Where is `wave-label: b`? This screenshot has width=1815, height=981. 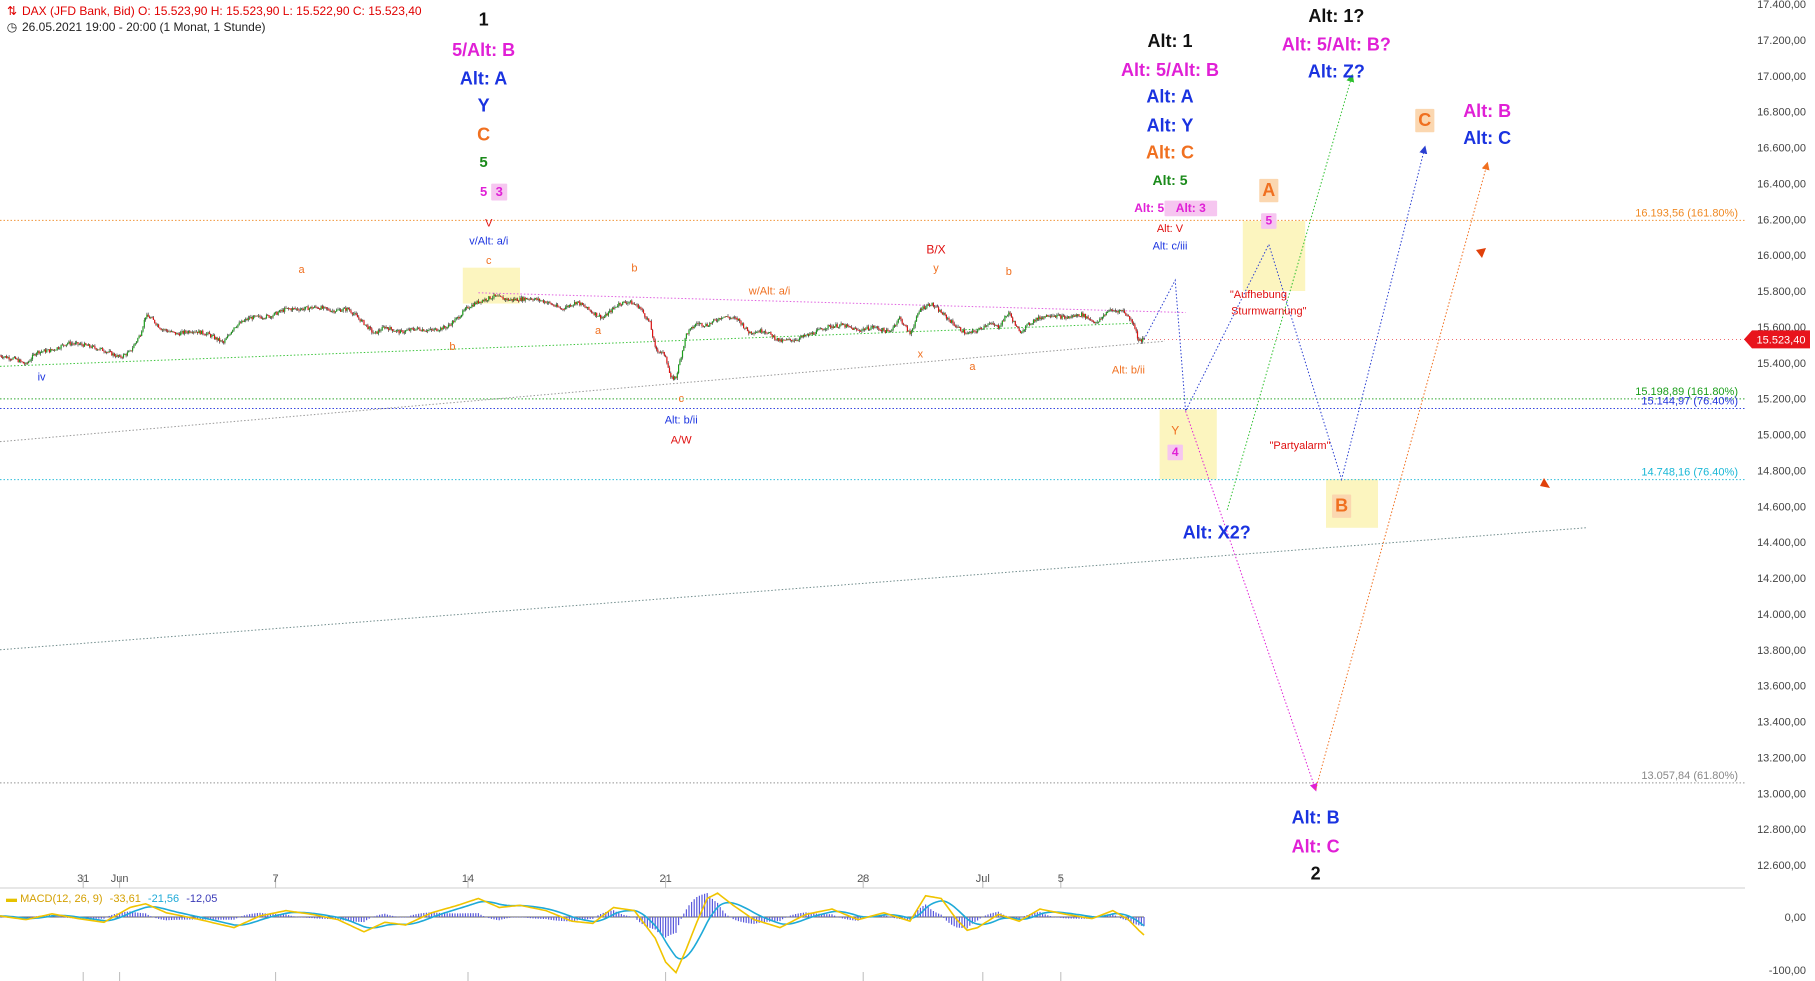
wave-label: b is located at coordinates (634, 268).